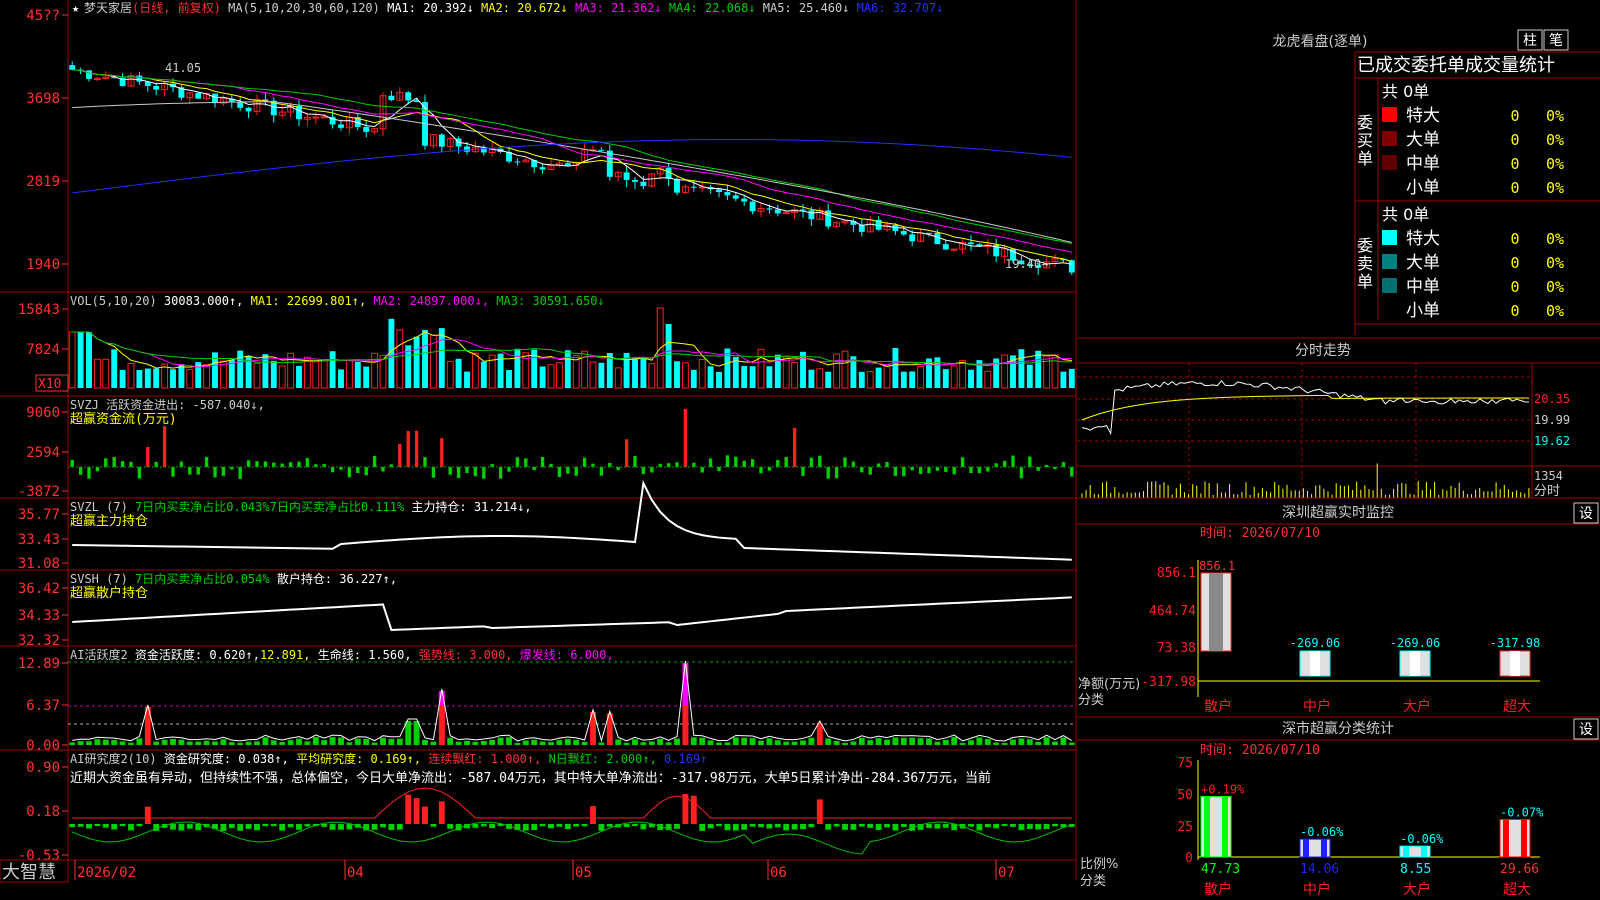 The image size is (1600, 900). Describe the element at coordinates (39, 564) in the screenshot. I see `y-tick-label: 31.08` at that location.